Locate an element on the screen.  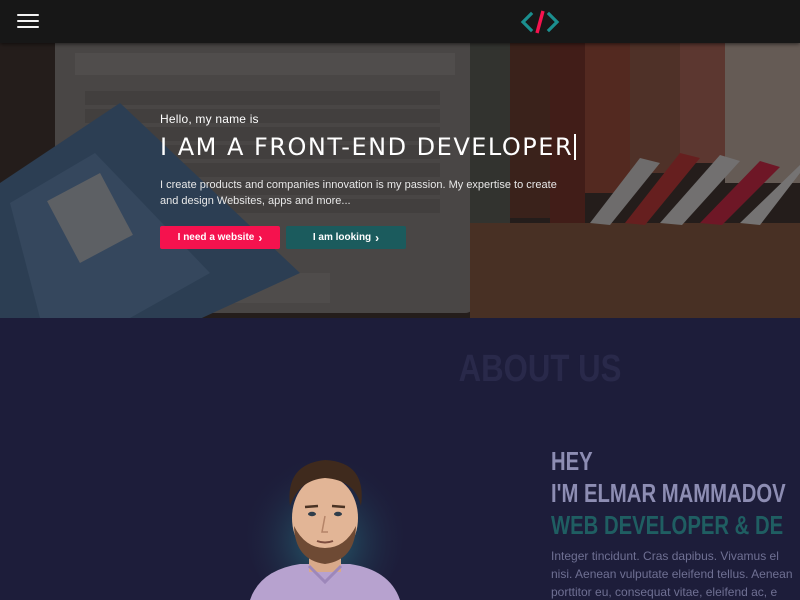
am-looking-button: I am looking › is located at coordinates (346, 237).